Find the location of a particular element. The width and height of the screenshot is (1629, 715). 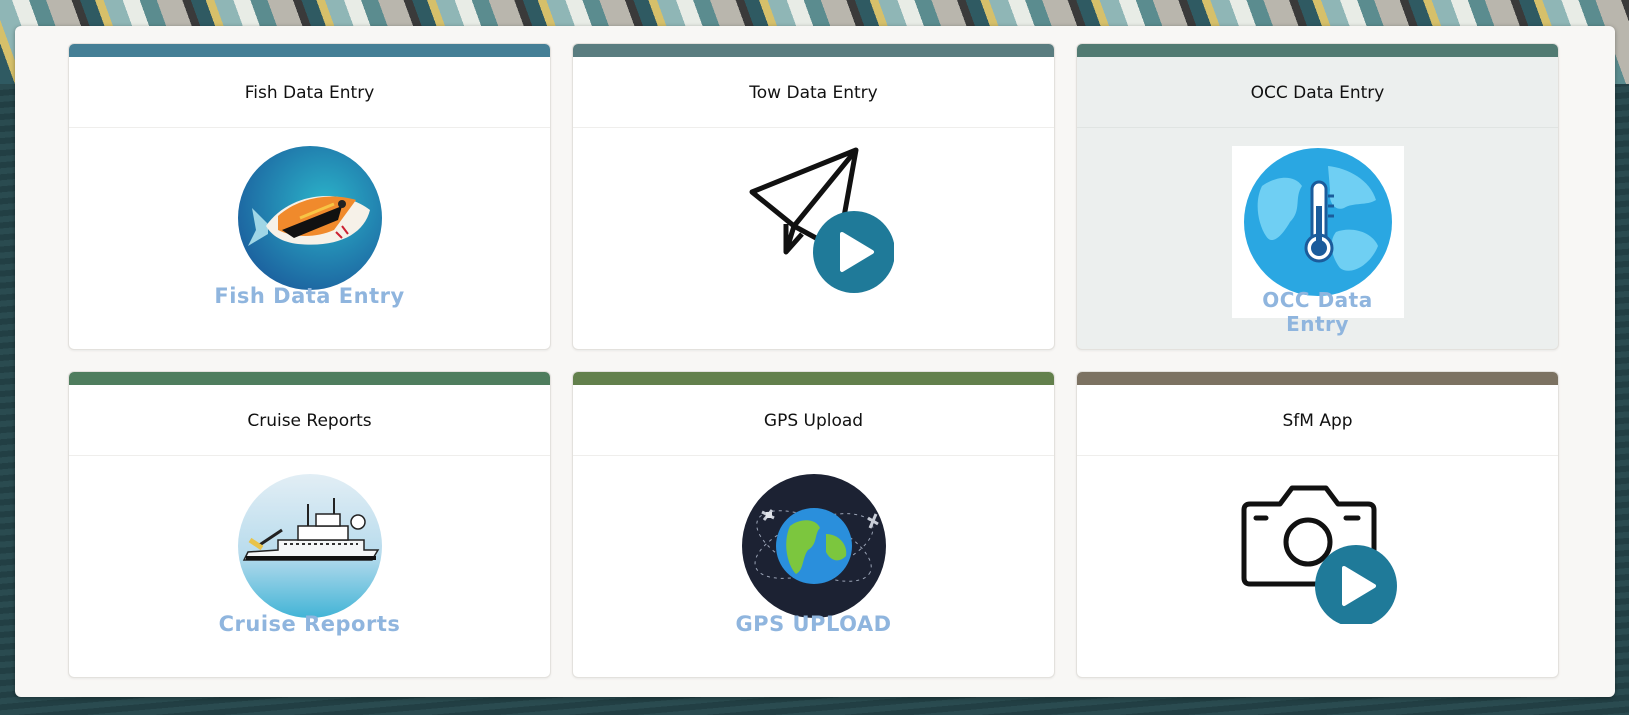

triggerfish-icon is located at coordinates (309, 218).